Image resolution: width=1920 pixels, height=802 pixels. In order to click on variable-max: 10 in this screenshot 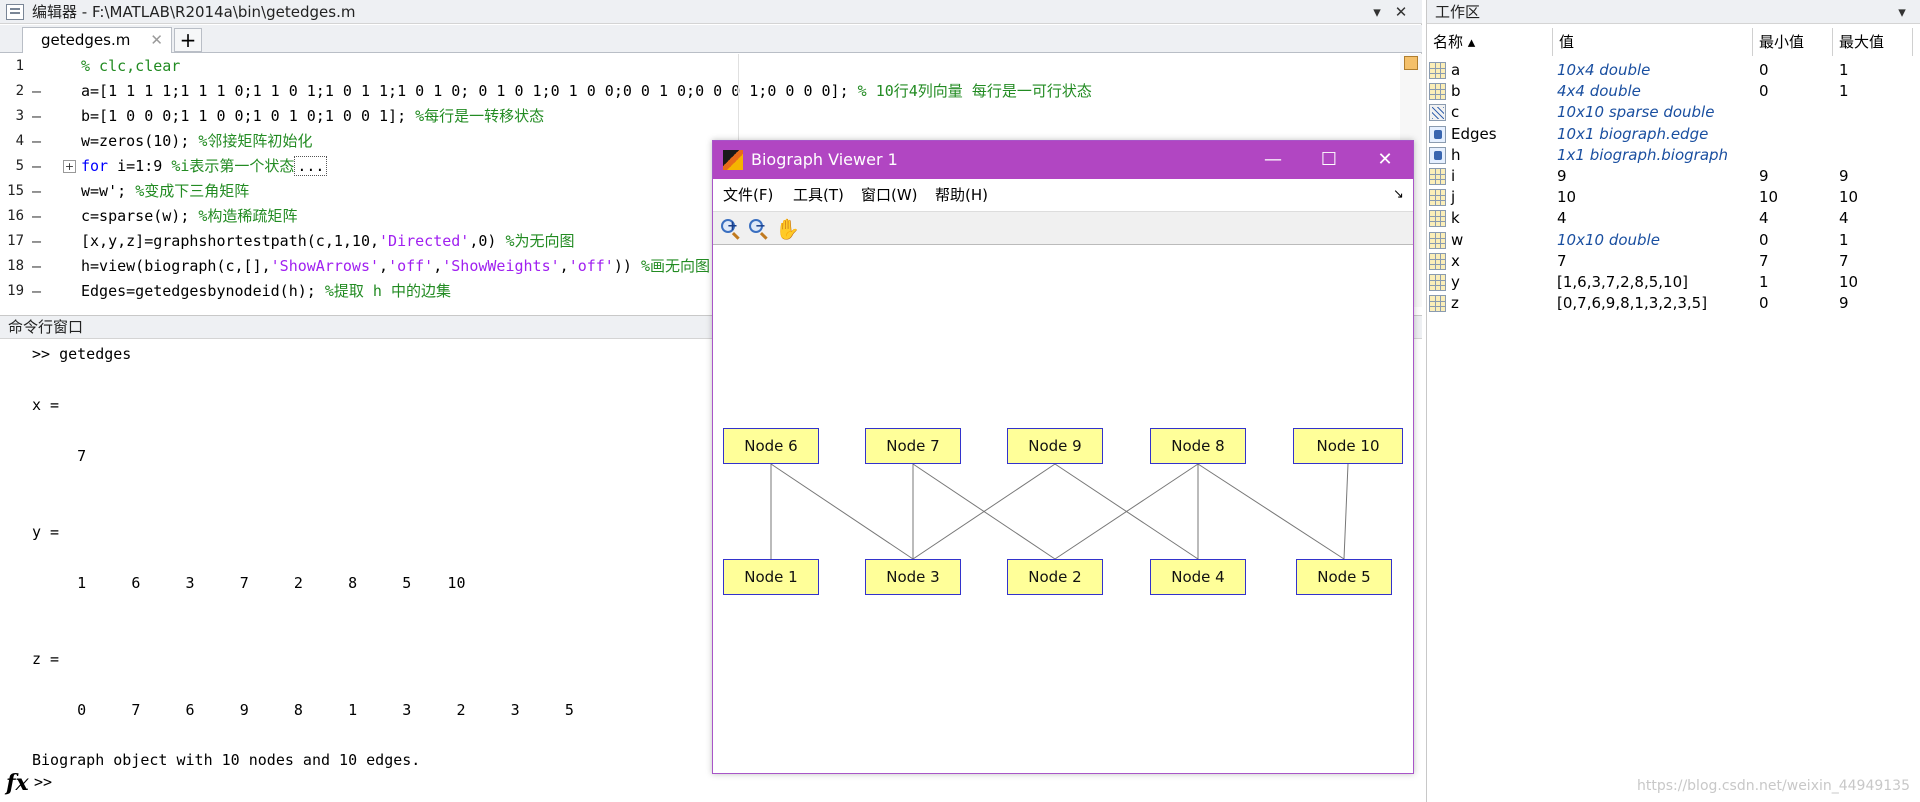, I will do `click(1849, 197)`.